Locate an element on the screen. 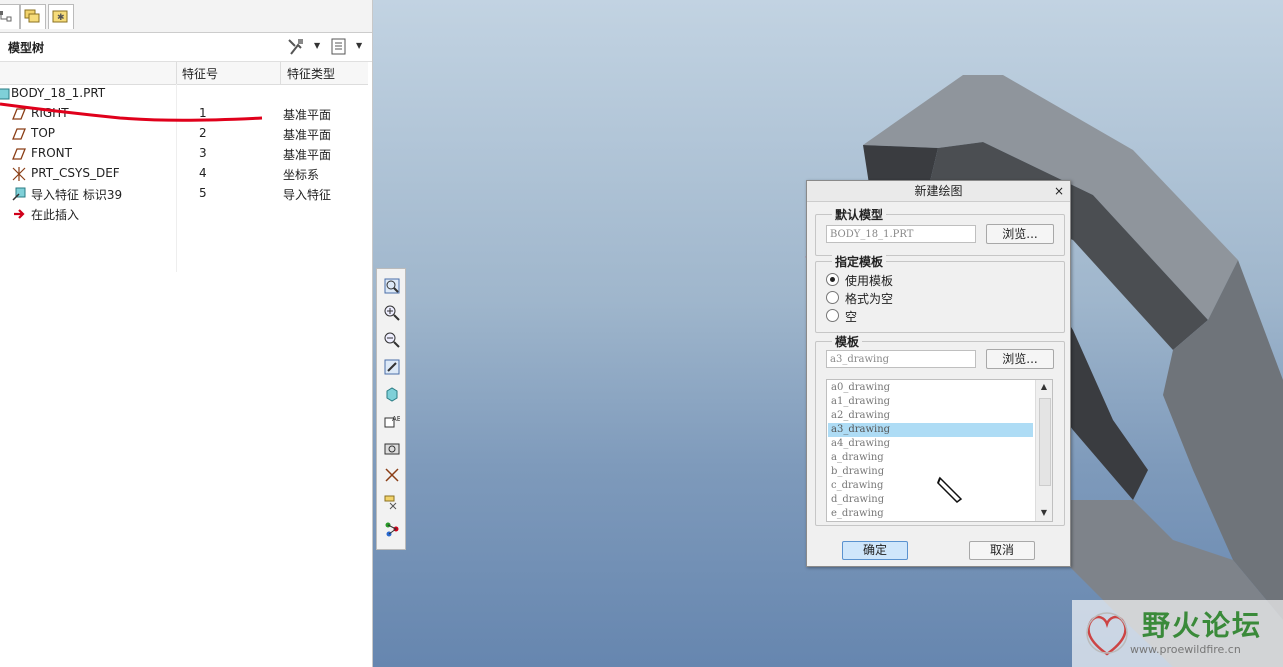  tree-item-name: TOP is located at coordinates (43, 133).